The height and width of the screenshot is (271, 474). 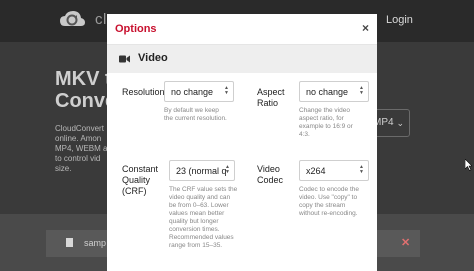 I want to click on mouse-cursor-icon, so click(x=468, y=165).